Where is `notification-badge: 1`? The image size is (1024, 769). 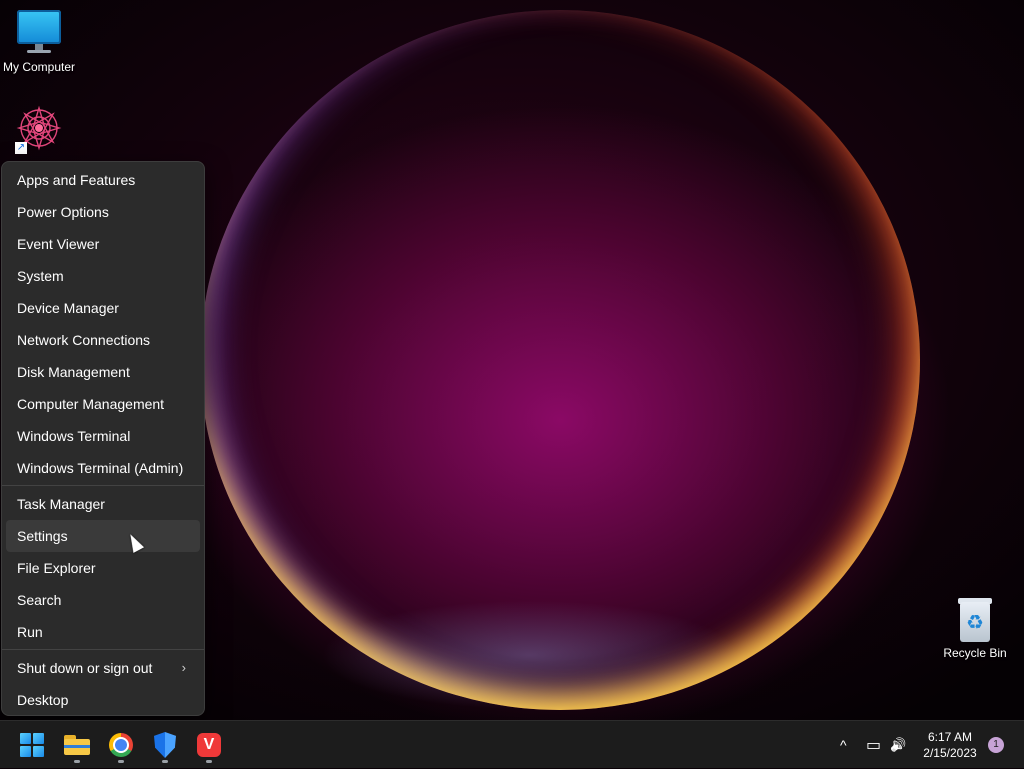
notification-badge: 1 is located at coordinates (996, 745).